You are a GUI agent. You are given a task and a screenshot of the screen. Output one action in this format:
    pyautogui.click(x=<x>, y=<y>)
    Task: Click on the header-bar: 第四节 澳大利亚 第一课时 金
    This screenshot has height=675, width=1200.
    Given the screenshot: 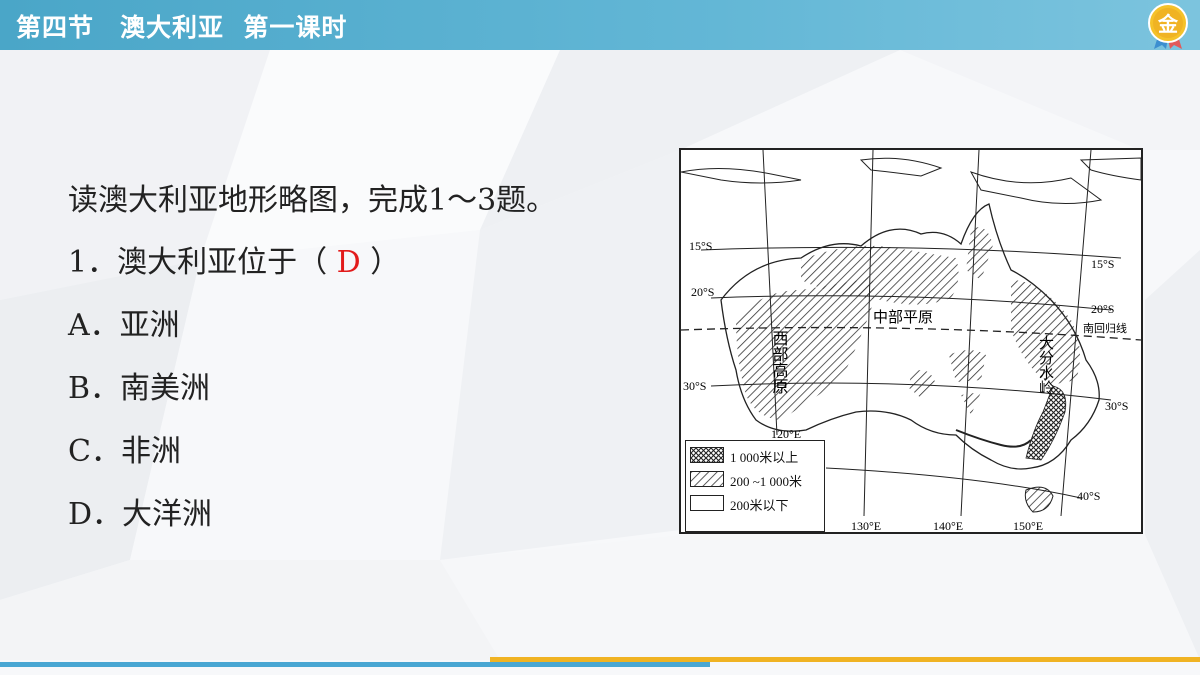 What is the action you would take?
    pyautogui.click(x=600, y=25)
    